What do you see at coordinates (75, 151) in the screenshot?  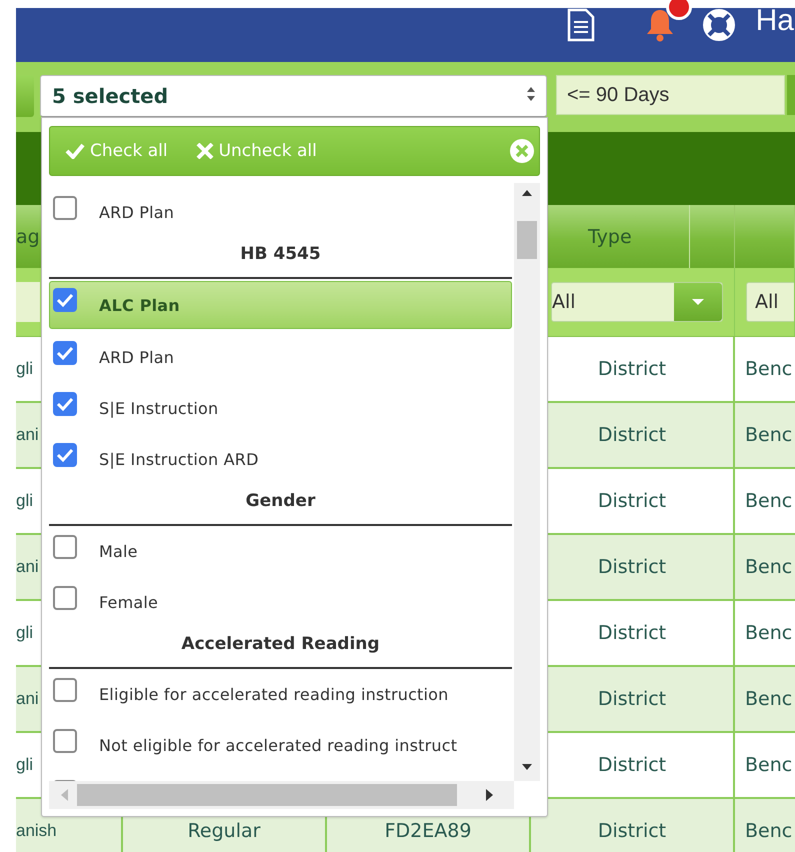 I see `check-icon` at bounding box center [75, 151].